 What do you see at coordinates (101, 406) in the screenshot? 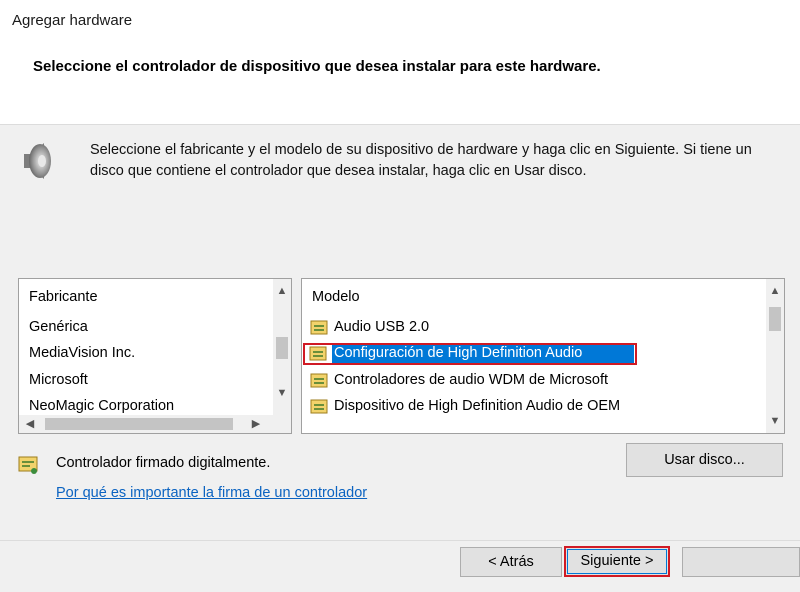
I see `manufacturer-item: NeoMagic Corporation` at bounding box center [101, 406].